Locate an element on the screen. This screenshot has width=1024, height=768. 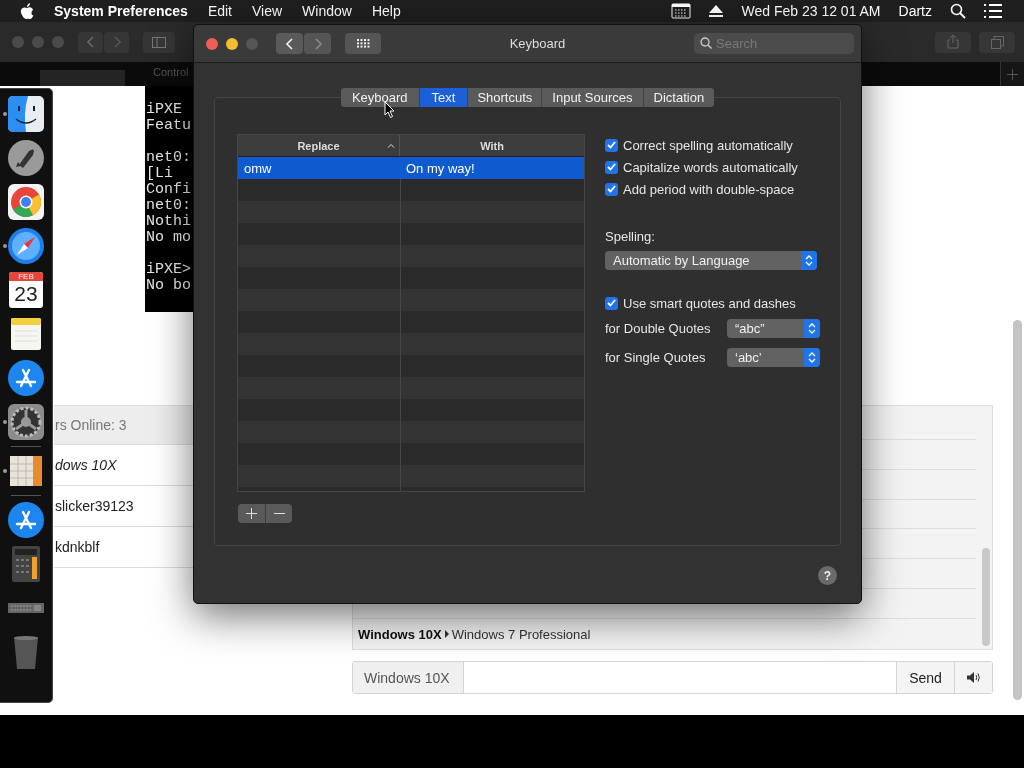
column-header: With is located at coordinates (492, 145).